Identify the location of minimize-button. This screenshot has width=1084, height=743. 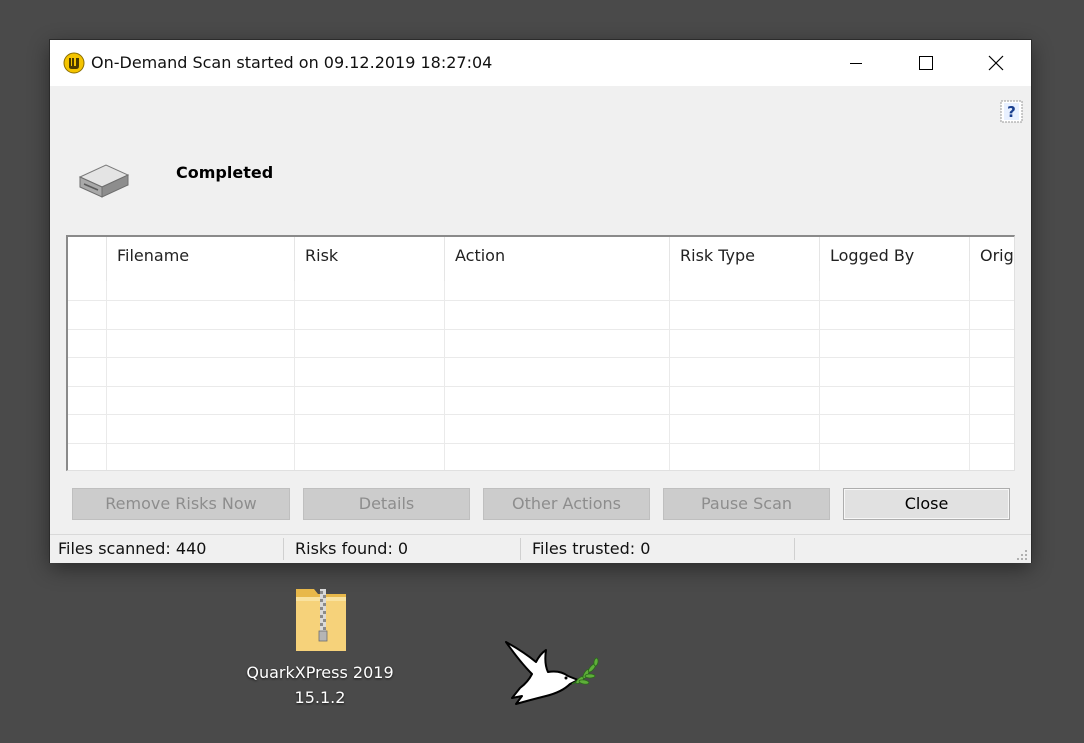
(856, 63).